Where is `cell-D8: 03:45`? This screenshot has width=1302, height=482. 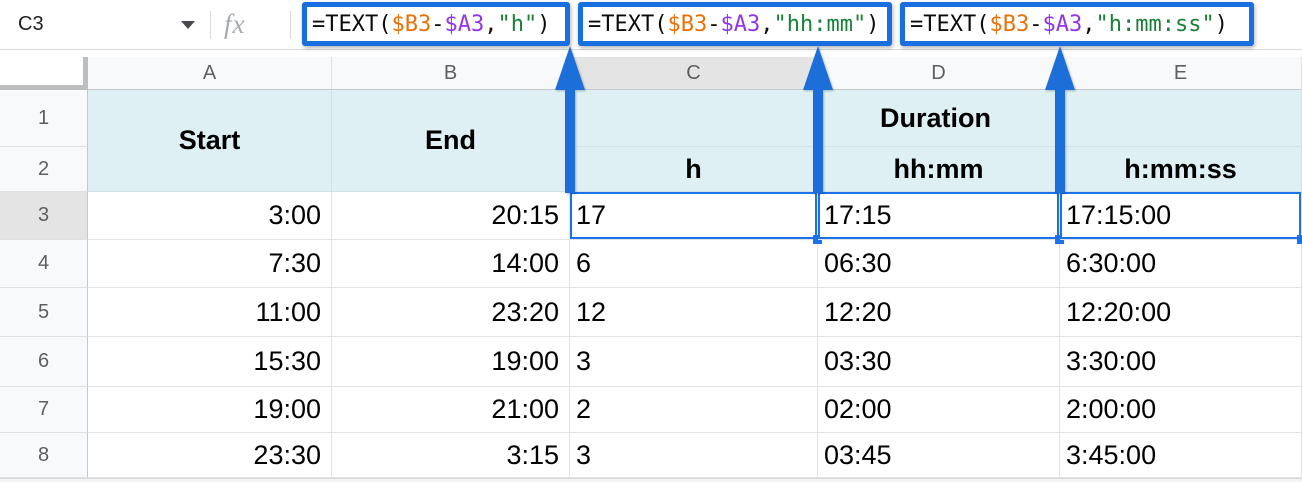 cell-D8: 03:45 is located at coordinates (939, 455).